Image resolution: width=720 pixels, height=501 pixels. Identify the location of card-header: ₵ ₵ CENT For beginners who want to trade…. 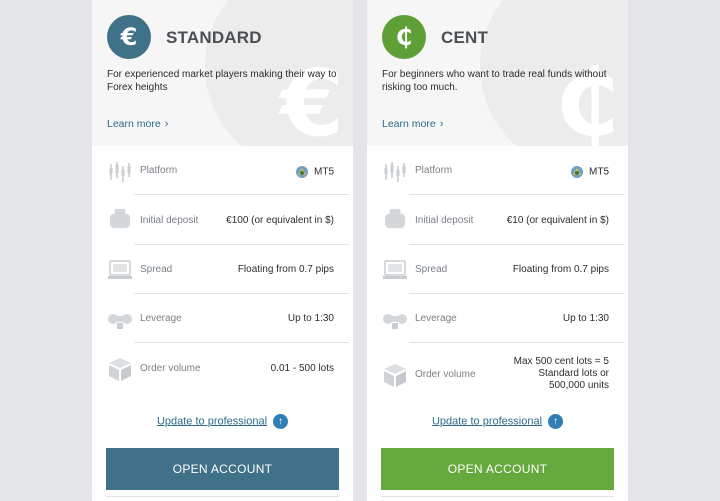
(497, 73).